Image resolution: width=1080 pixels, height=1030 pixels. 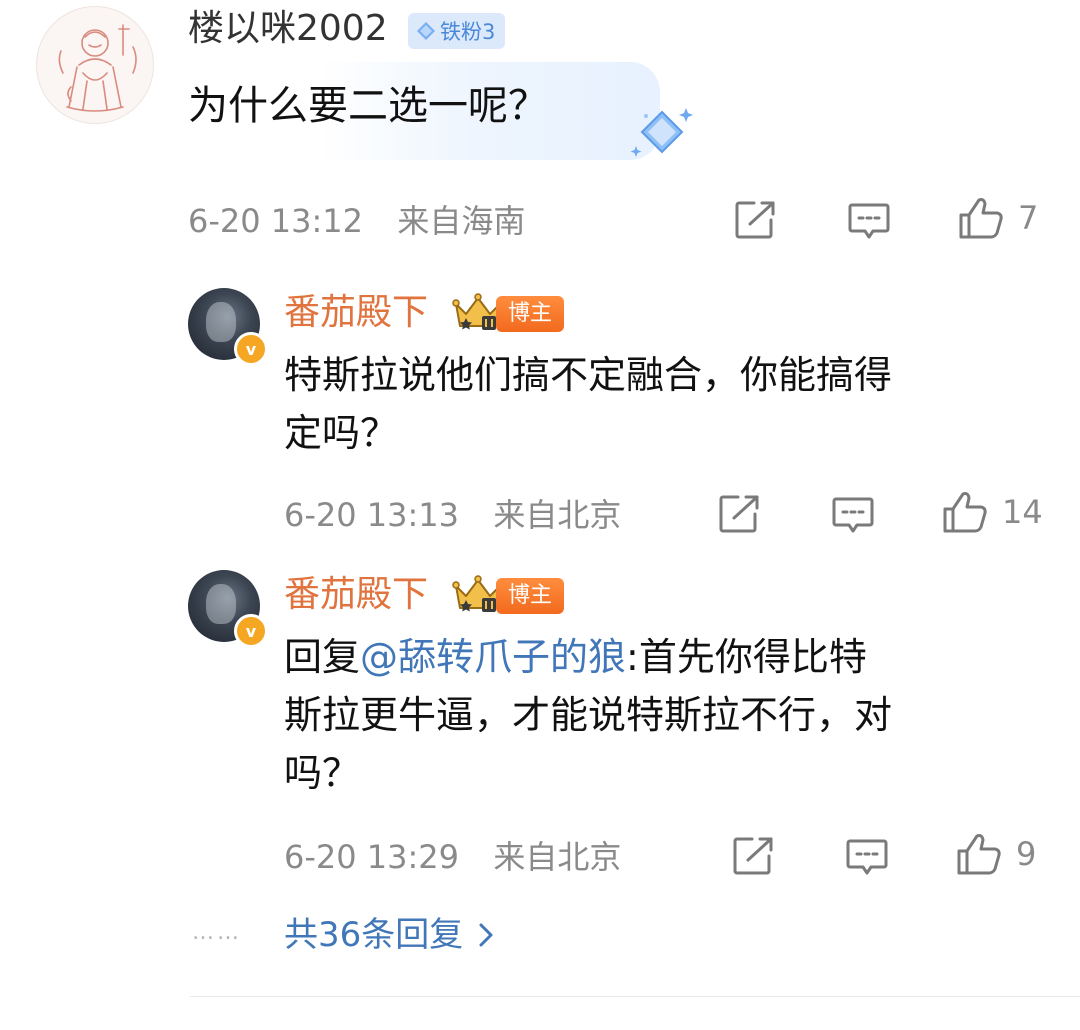 I want to click on like-button: 9, so click(x=996, y=854).